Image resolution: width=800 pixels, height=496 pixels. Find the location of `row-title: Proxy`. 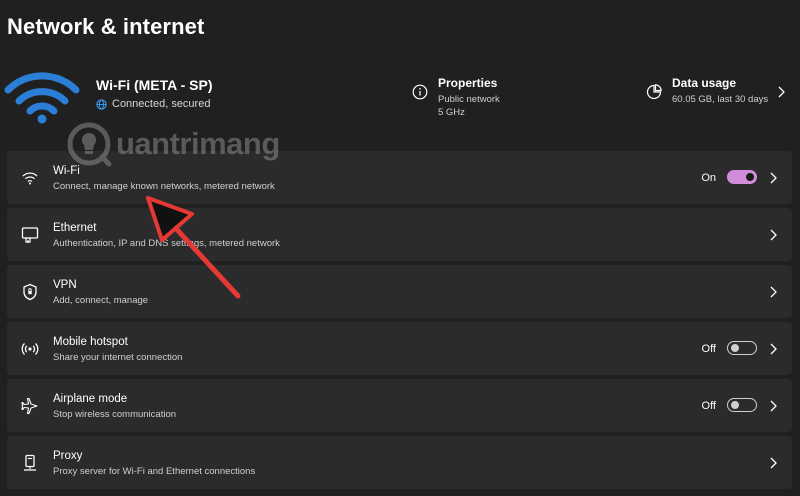

row-title: Proxy is located at coordinates (68, 456).